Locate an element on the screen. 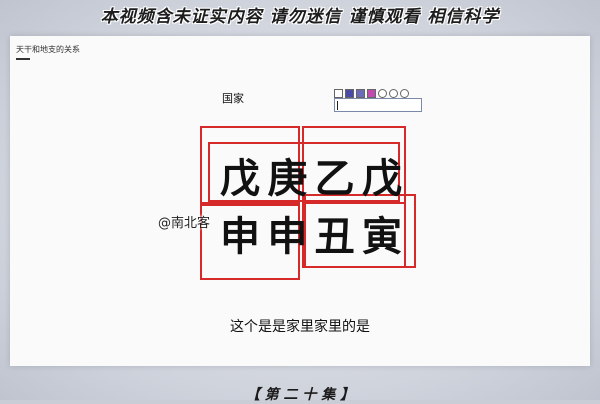 Image resolution: width=600 pixels, height=404 pixels. color-swatch-violet is located at coordinates (360, 93).